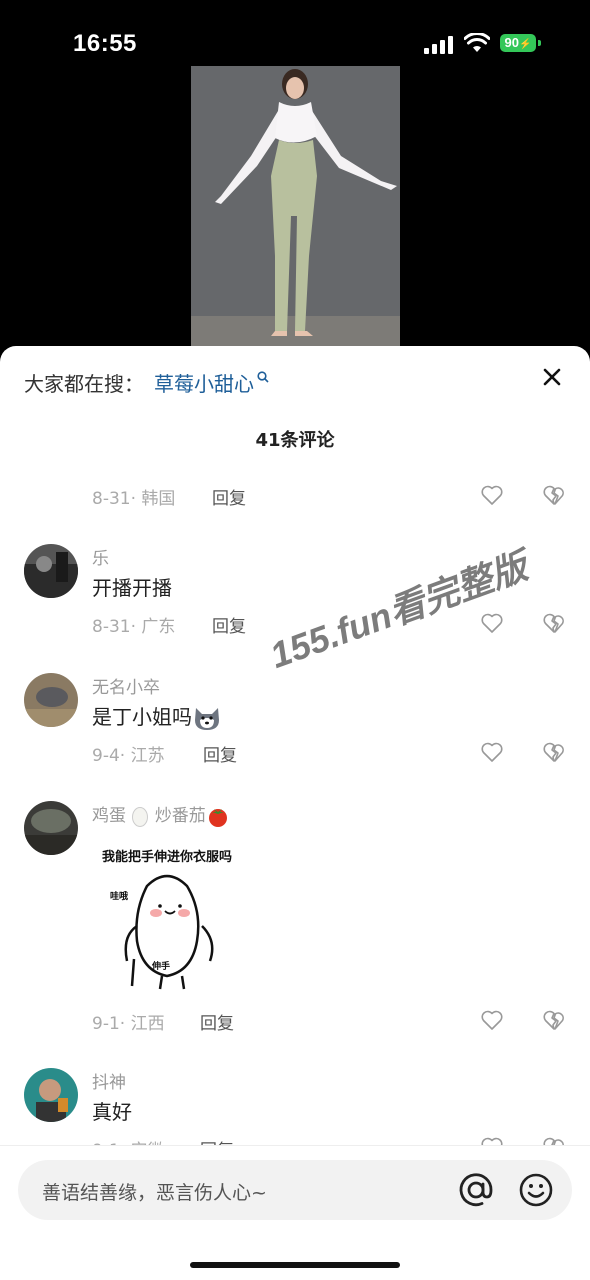 The width and height of the screenshot is (590, 1280). What do you see at coordinates (105, 43) in the screenshot?
I see `status-time: 16:55` at bounding box center [105, 43].